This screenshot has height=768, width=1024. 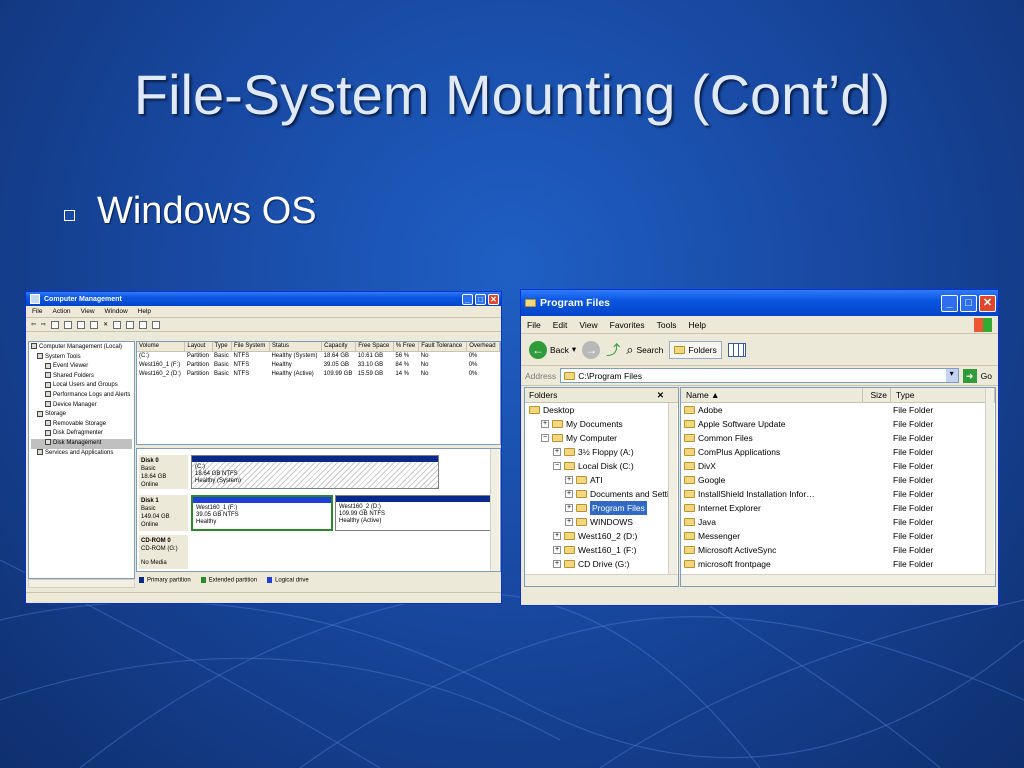 I want to click on open-folder-icon, so click(x=130, y=324).